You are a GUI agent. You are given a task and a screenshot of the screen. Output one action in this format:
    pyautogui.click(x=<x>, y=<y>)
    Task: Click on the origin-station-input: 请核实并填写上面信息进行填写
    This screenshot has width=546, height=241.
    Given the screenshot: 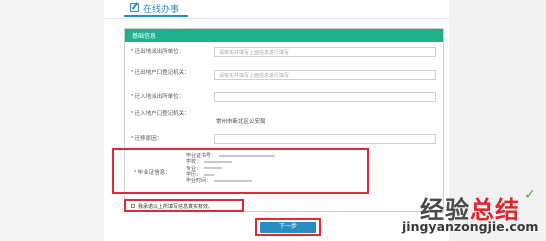 What is the action you would take?
    pyautogui.click(x=325, y=52)
    